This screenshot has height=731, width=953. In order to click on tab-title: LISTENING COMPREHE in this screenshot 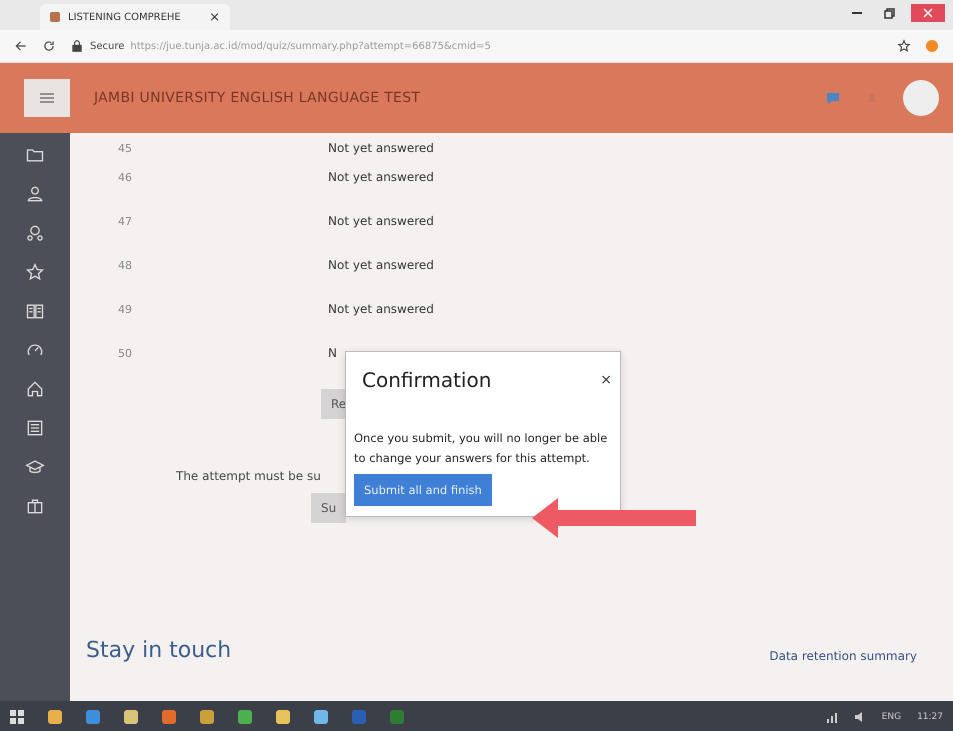, I will do `click(124, 17)`.